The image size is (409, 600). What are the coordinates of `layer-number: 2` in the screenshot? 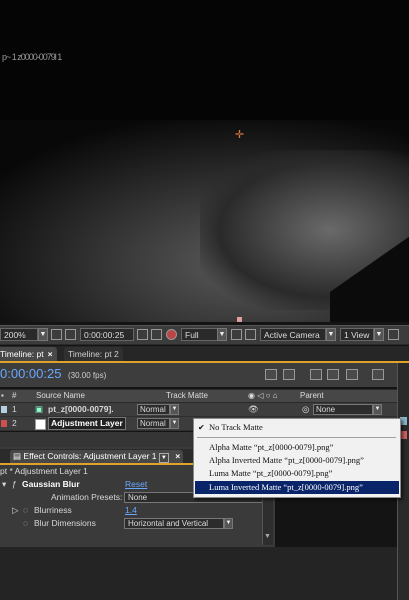 It's located at (14, 423).